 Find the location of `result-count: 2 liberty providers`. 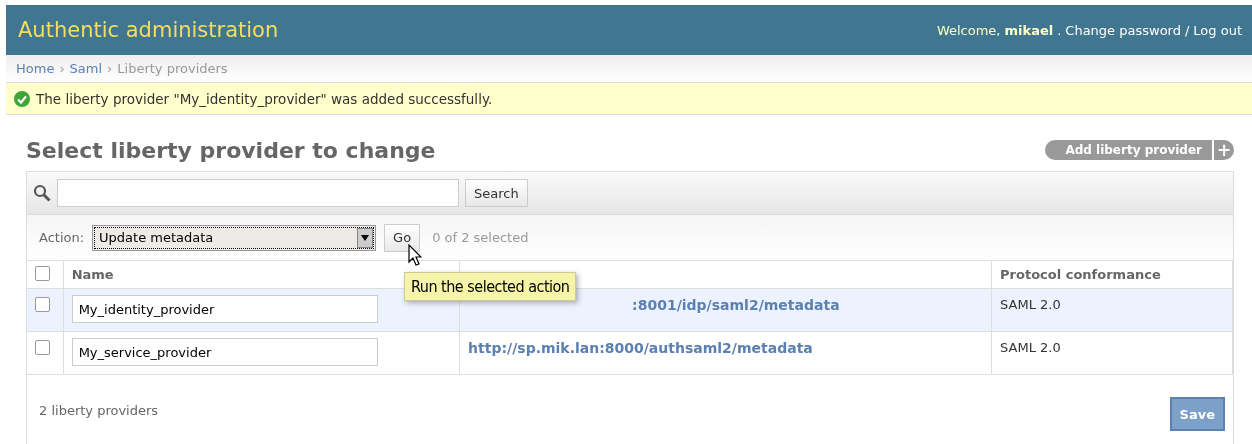

result-count: 2 liberty providers is located at coordinates (99, 410).